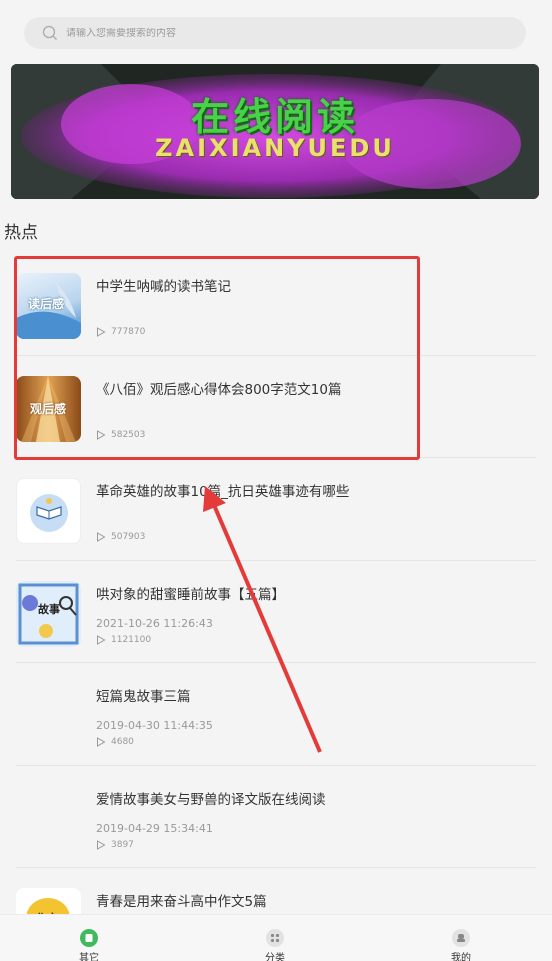 This screenshot has height=961, width=552. Describe the element at coordinates (190, 594) in the screenshot. I see `item-title: 哄对象的甜蜜睡前故事【五篇】` at that location.